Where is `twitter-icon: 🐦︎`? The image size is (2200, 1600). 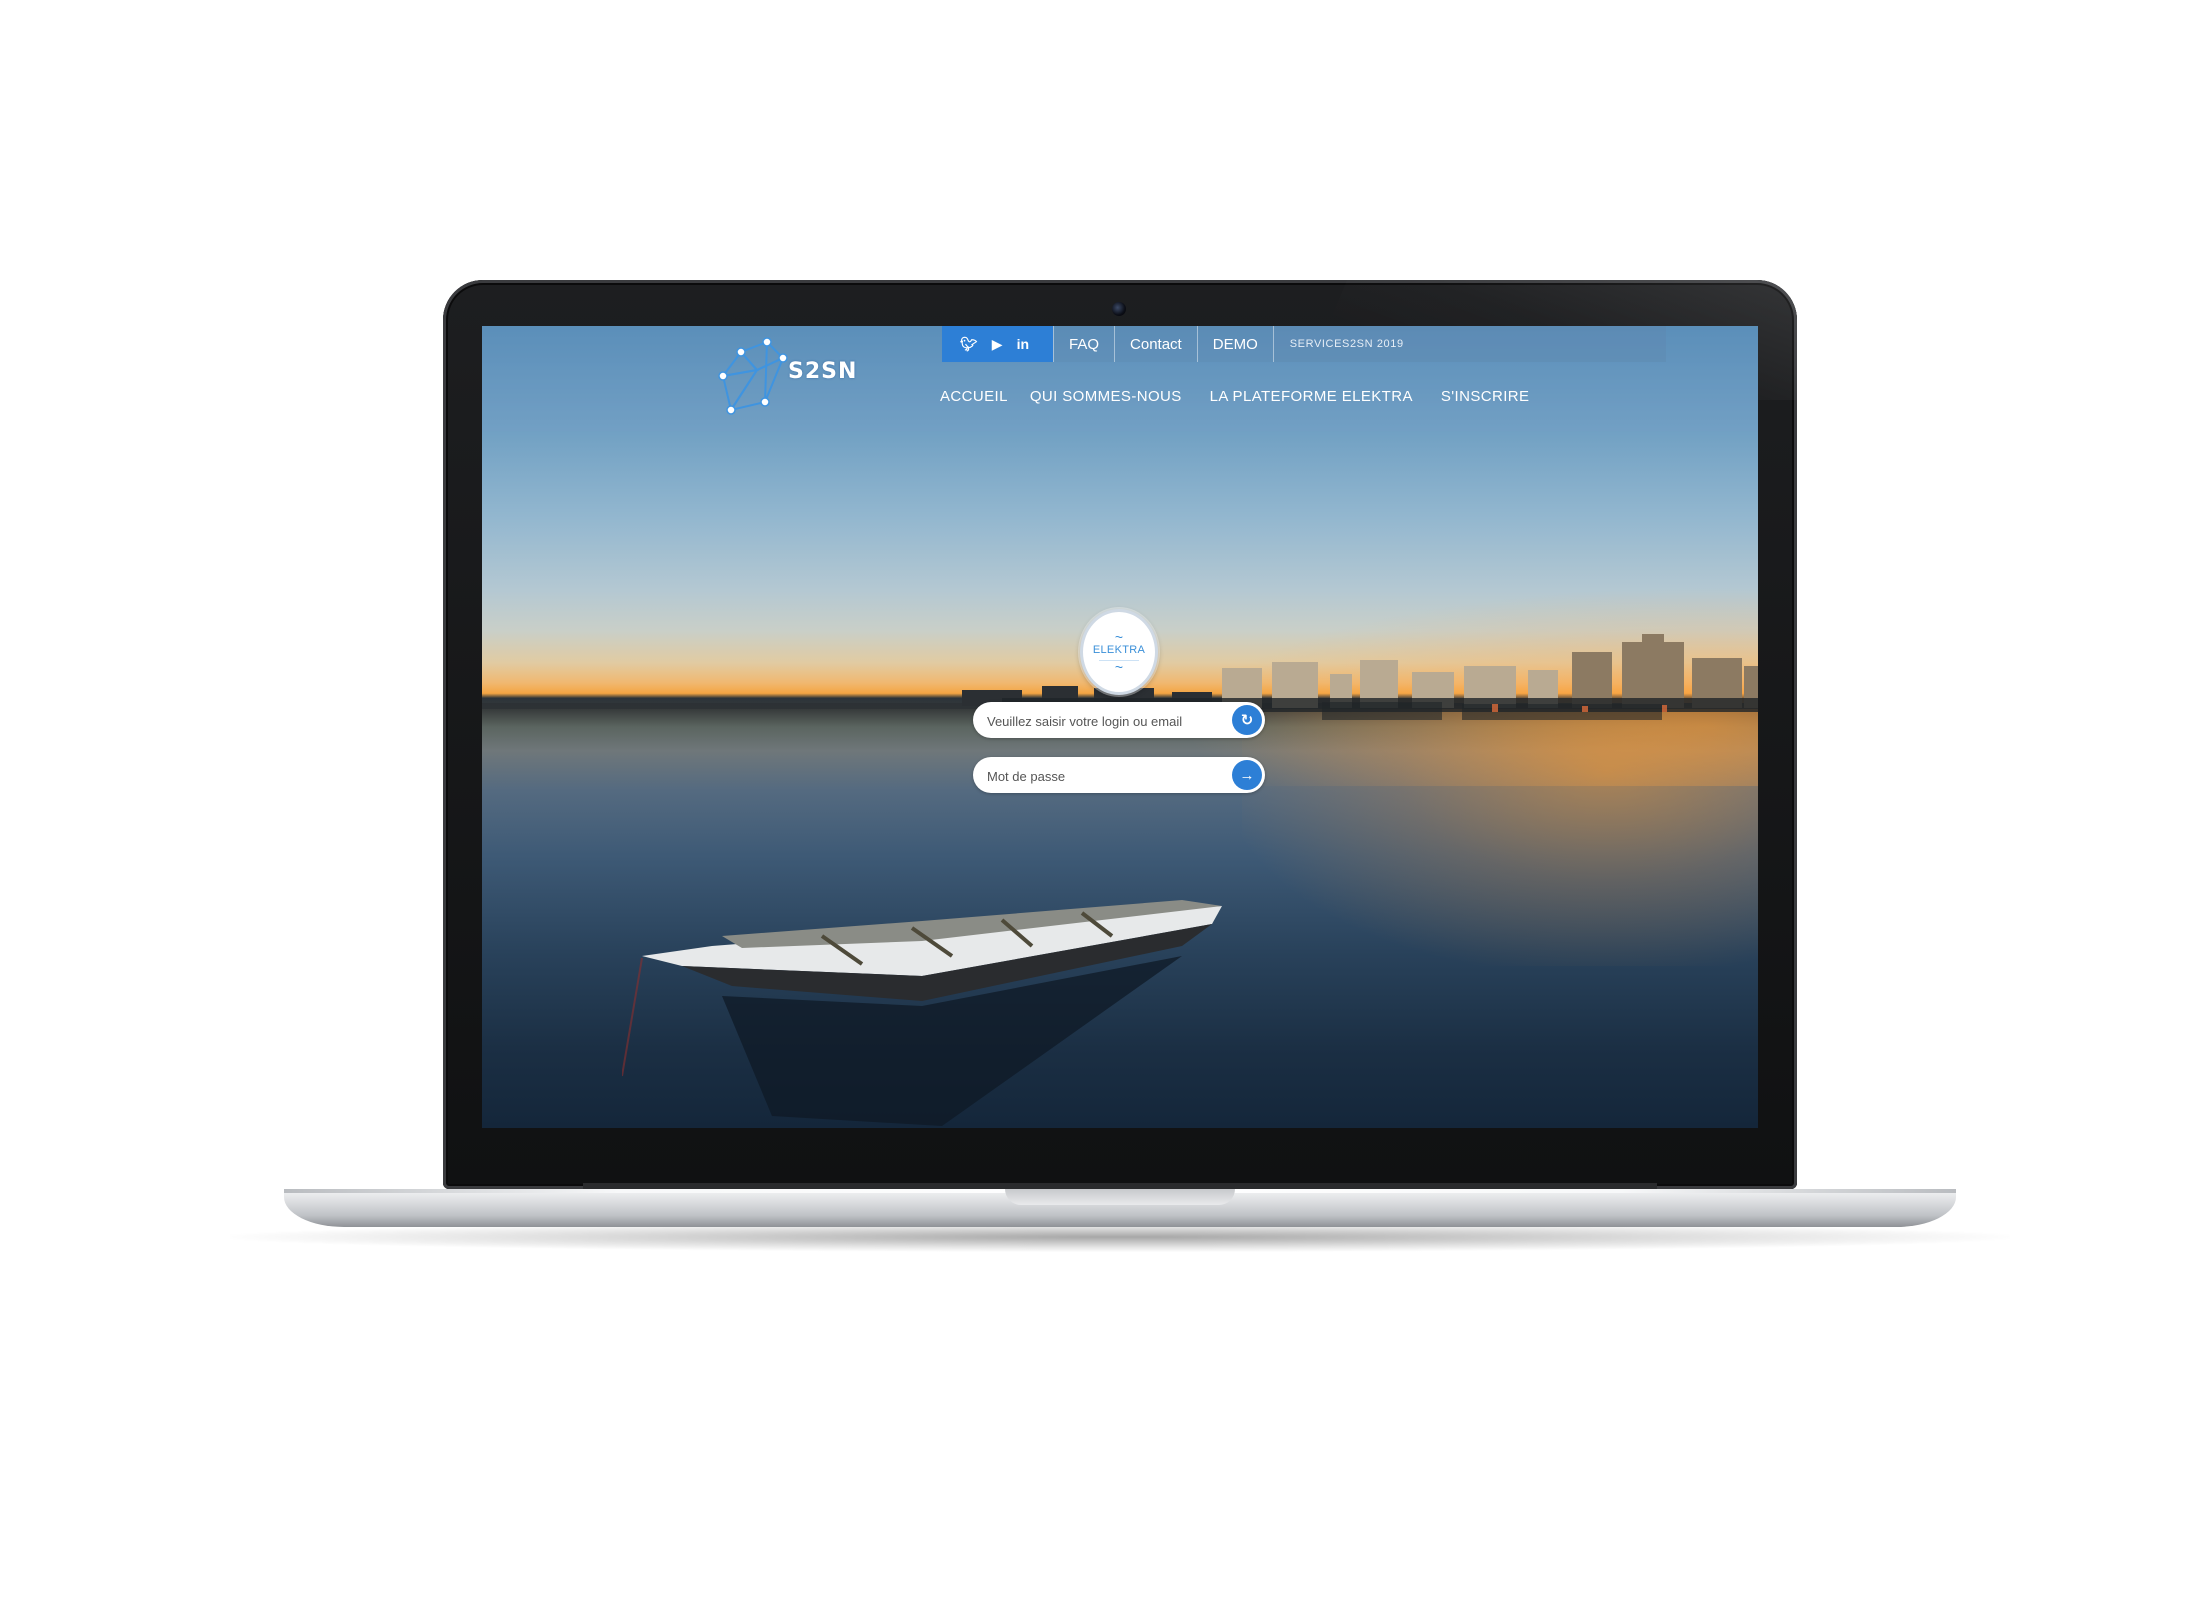 twitter-icon: 🐦︎ is located at coordinates (969, 344).